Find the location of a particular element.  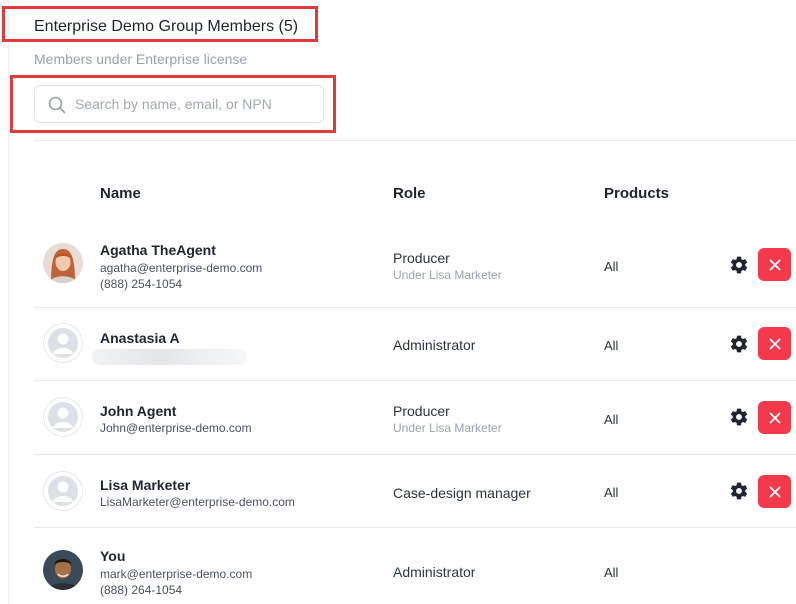

member-name: Anastasia A is located at coordinates (140, 338).